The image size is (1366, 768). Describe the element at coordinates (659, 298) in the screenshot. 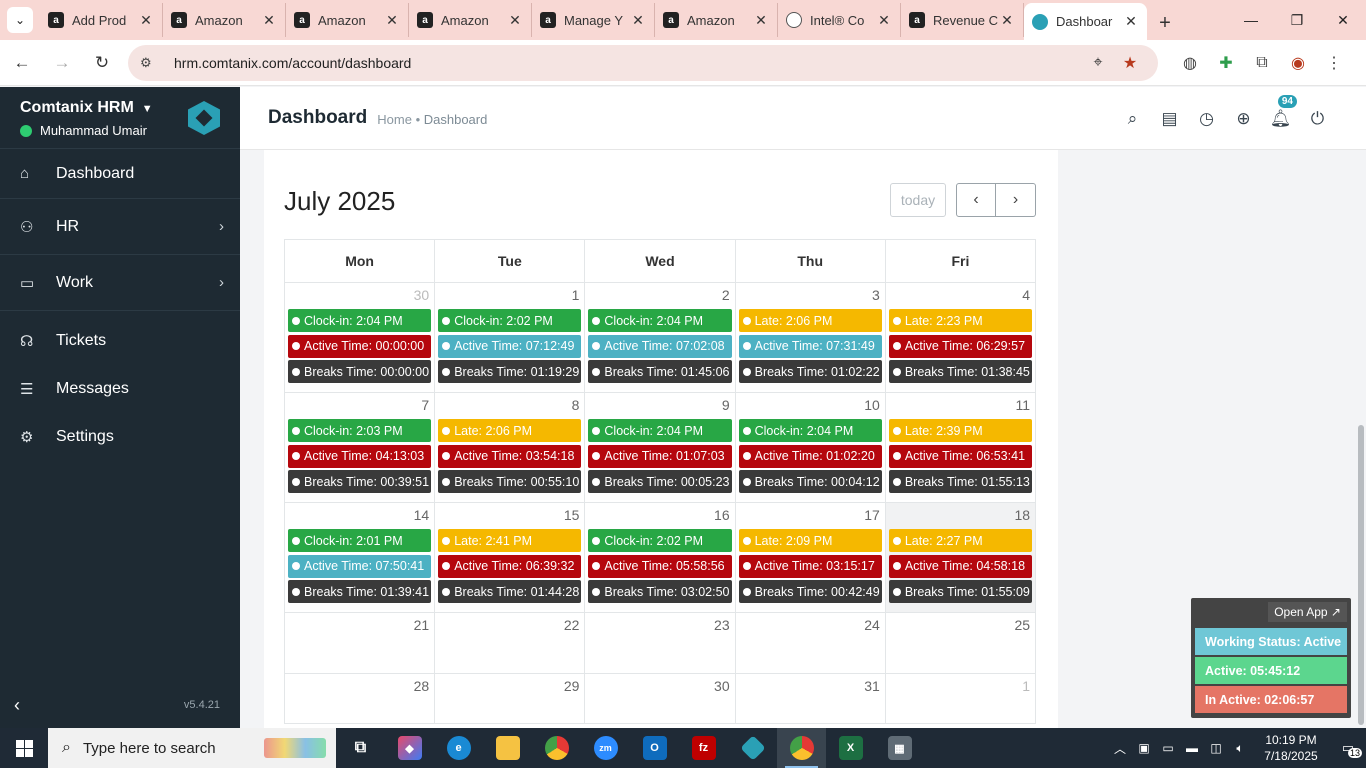

I see `day-number: 2` at that location.